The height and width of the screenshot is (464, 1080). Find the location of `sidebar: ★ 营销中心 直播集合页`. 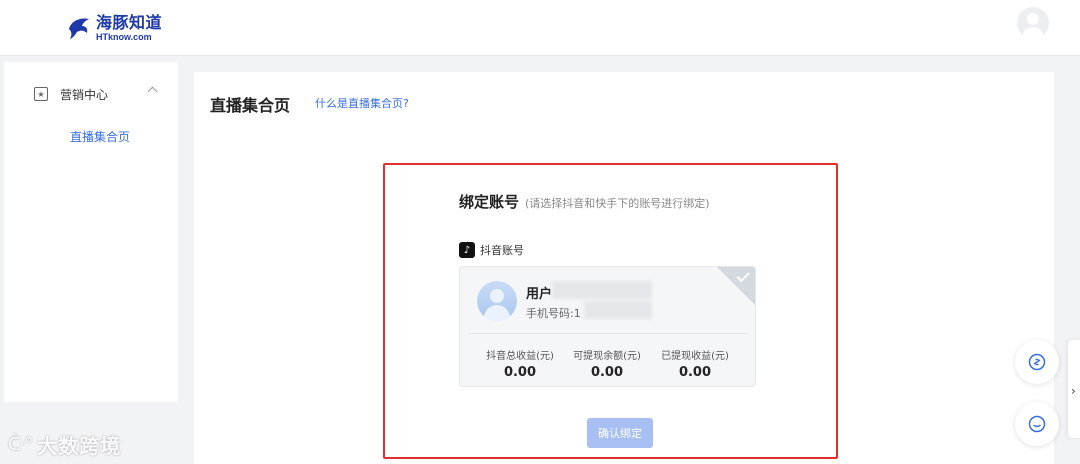

sidebar: ★ 营销中心 直播集合页 is located at coordinates (91, 232).